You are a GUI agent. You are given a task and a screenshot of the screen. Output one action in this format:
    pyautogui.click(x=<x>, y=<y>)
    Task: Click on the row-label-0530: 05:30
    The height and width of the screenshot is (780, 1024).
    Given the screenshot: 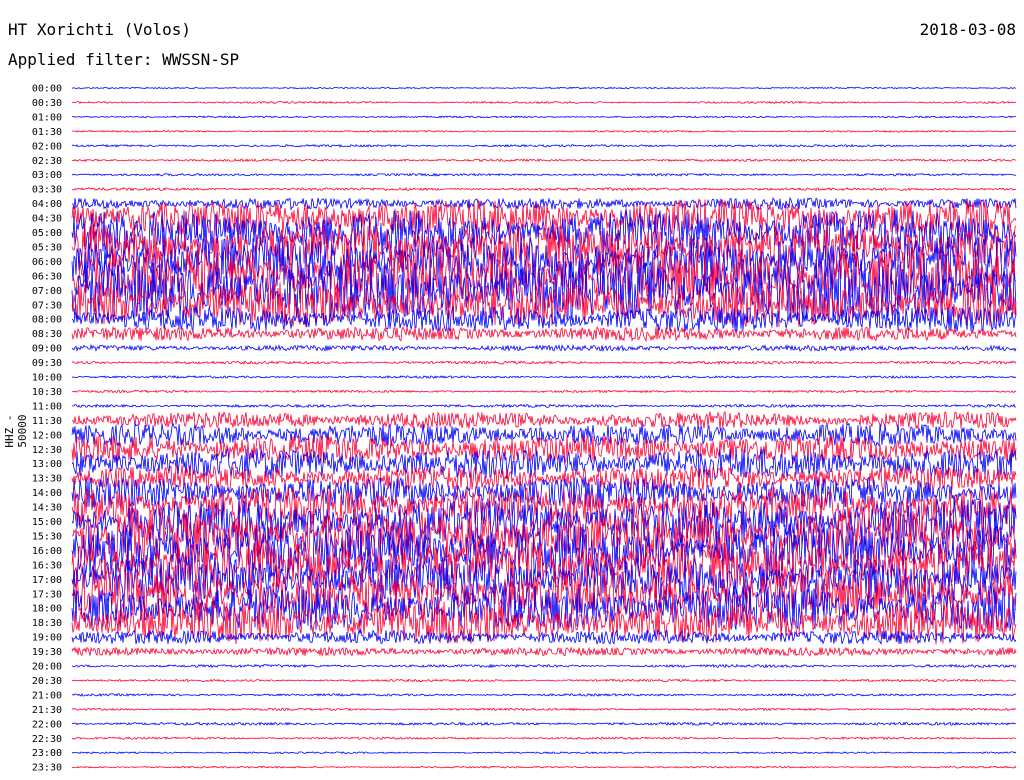 What is the action you would take?
    pyautogui.click(x=47, y=247)
    